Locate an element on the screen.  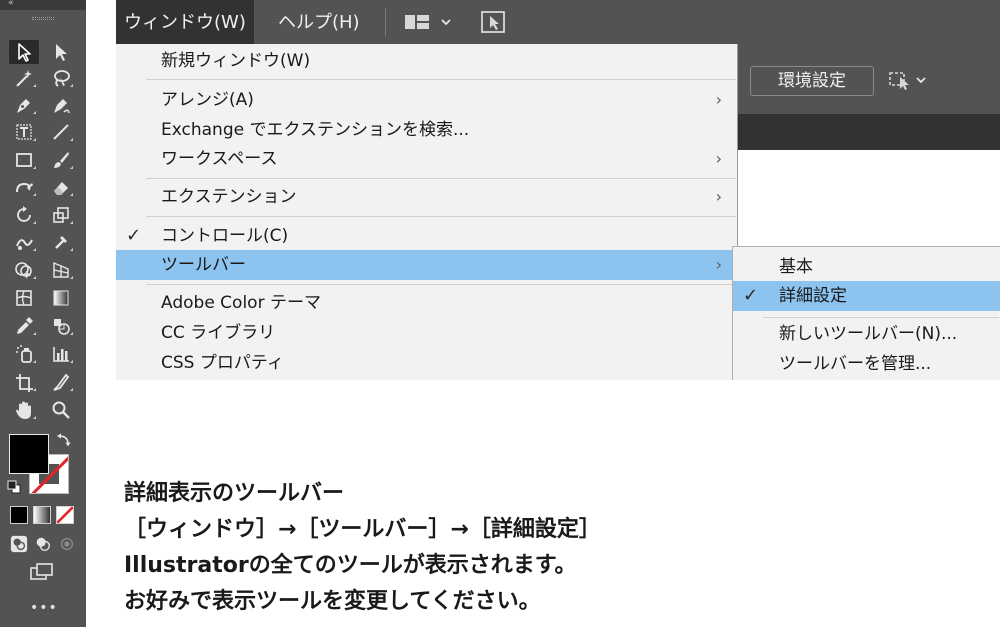
fill-swatch is located at coordinates (29, 454).